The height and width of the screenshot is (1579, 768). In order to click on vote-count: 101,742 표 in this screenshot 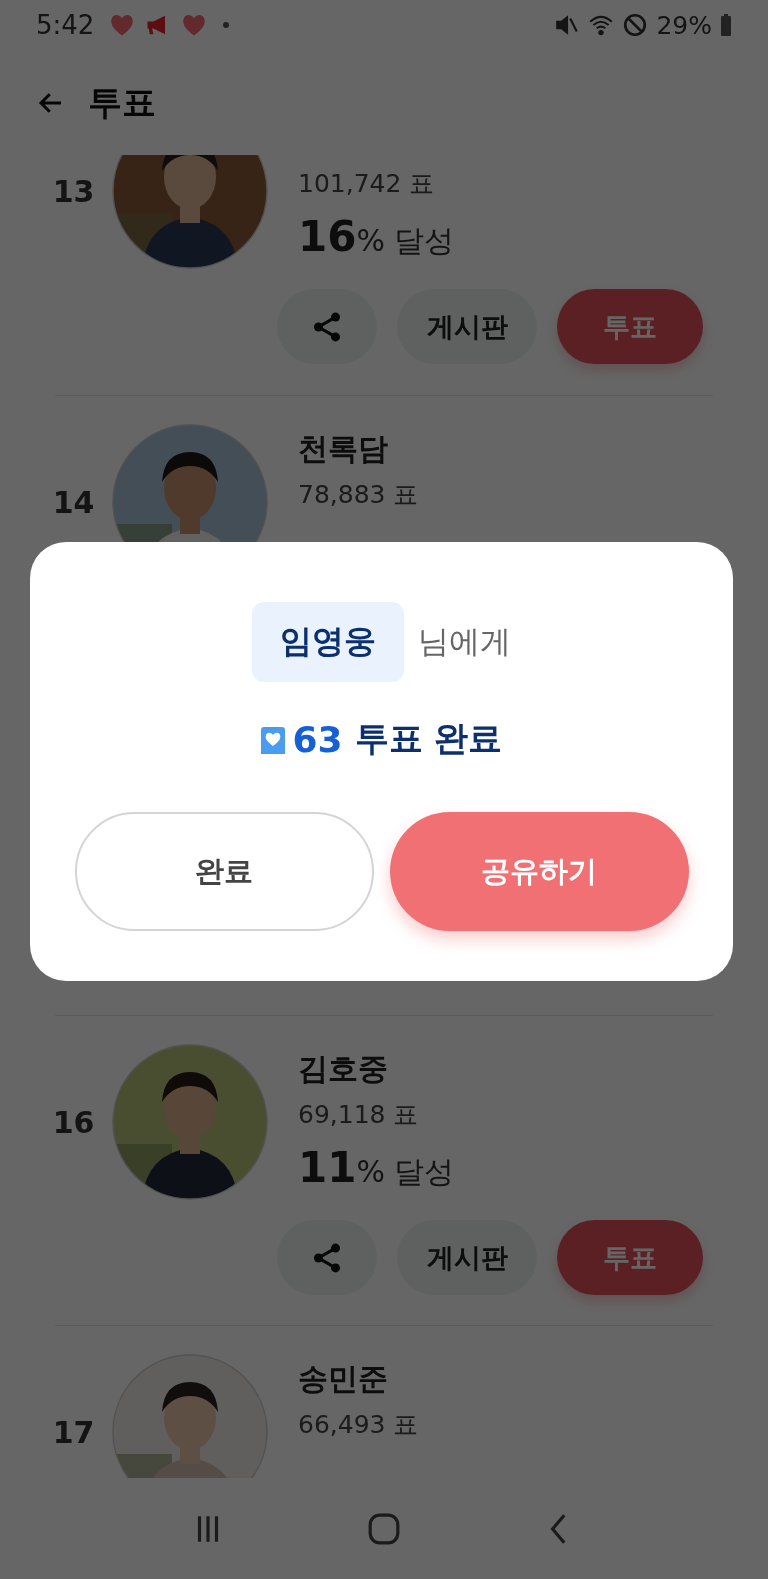, I will do `click(366, 183)`.